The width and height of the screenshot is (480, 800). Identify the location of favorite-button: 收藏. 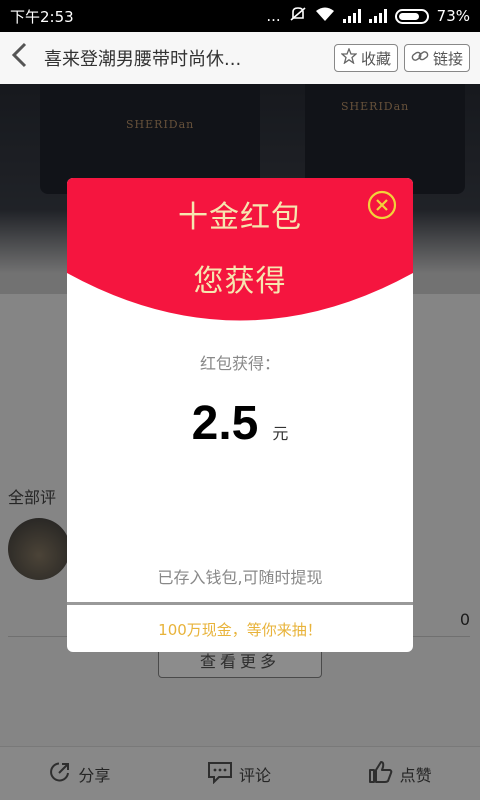
(365, 58).